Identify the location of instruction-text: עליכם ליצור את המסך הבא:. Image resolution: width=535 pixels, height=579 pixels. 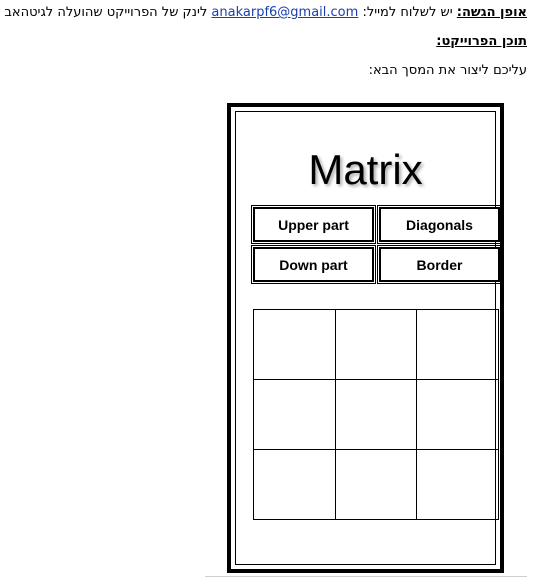
(447, 70).